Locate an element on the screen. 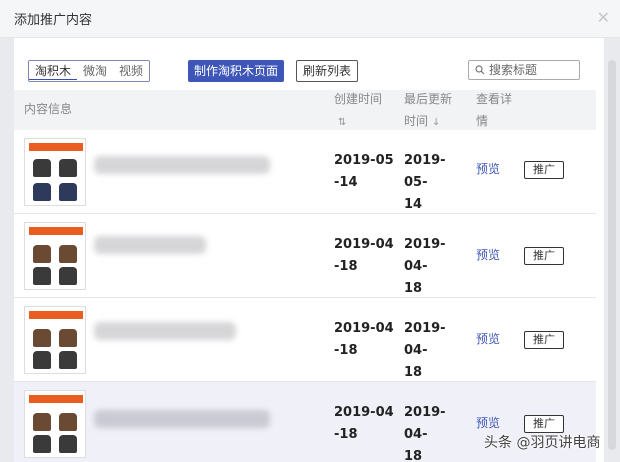  sort-icon: ⇅ is located at coordinates (342, 122).